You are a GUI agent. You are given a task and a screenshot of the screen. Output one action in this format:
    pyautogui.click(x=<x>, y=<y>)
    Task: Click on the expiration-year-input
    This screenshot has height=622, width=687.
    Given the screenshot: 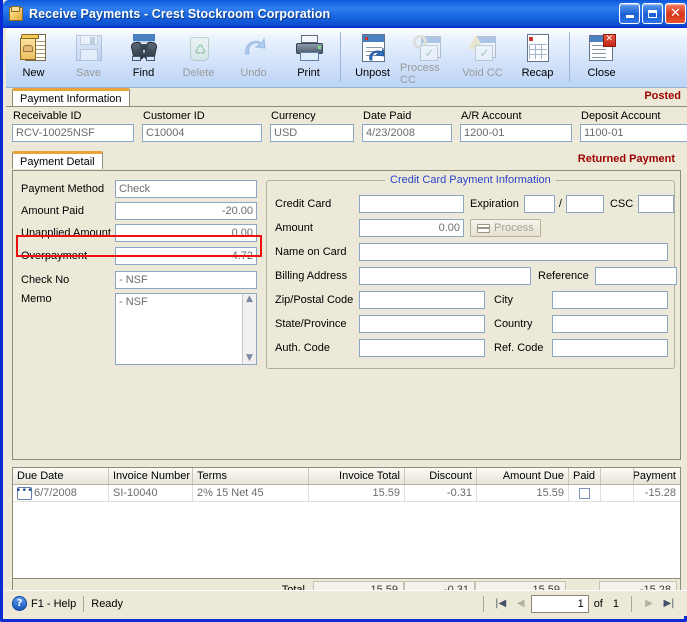 What is the action you would take?
    pyautogui.click(x=584, y=204)
    